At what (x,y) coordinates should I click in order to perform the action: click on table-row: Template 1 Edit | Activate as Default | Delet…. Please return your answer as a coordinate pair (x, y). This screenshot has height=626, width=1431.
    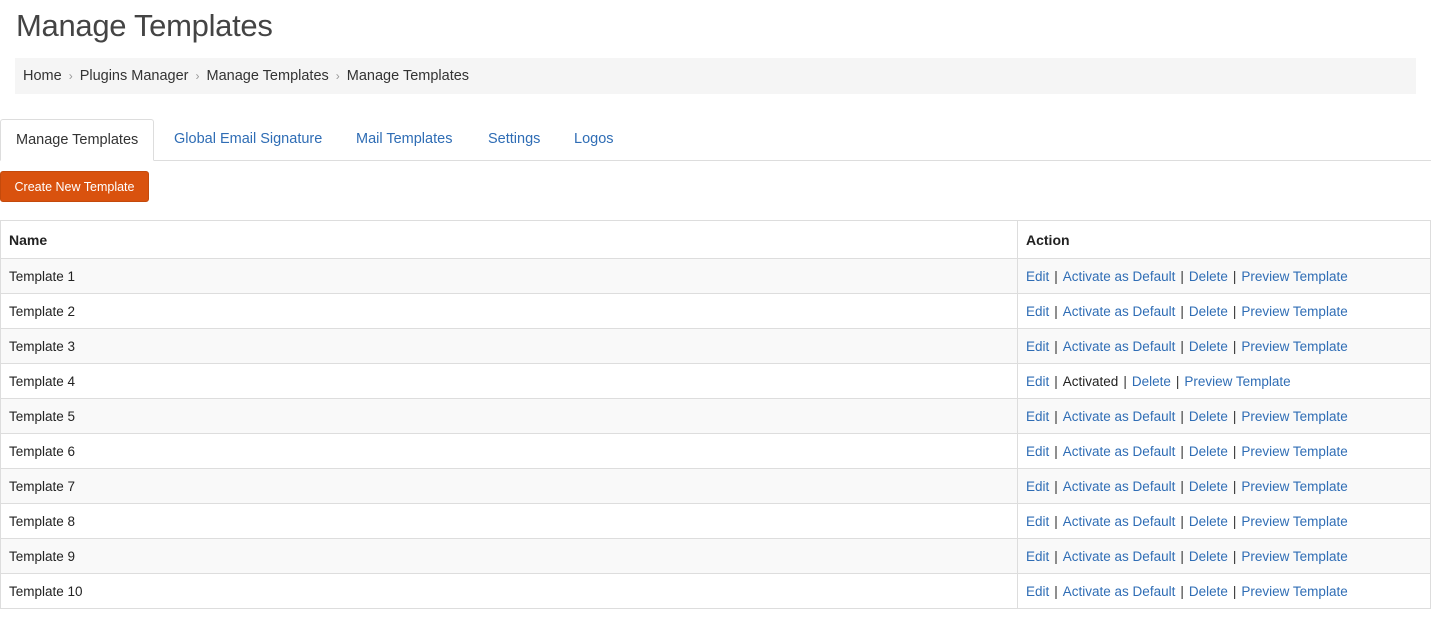
    Looking at the image, I should click on (715, 276).